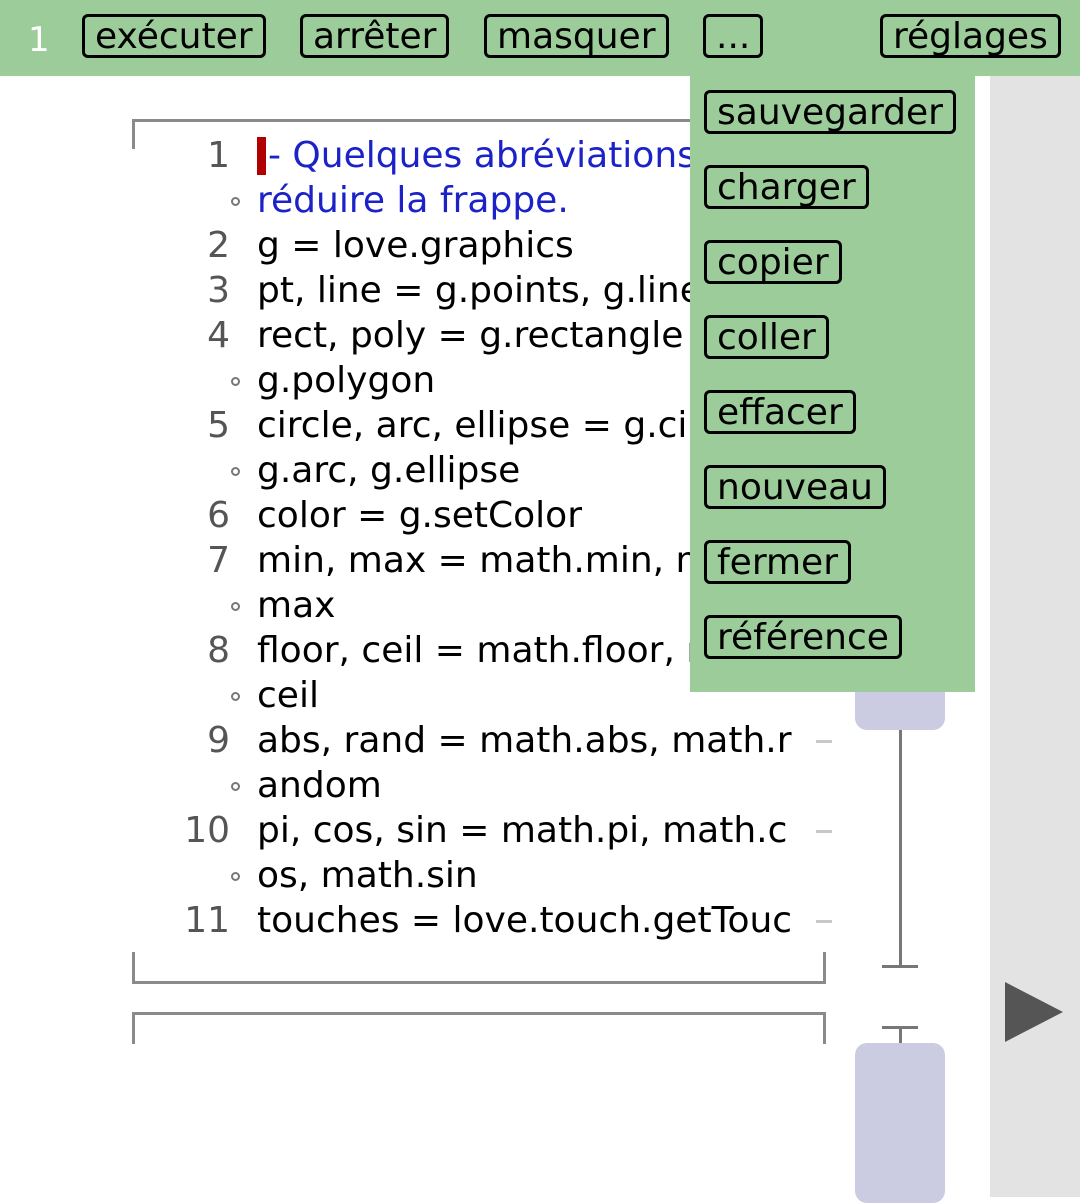  I want to click on line-number: 11, so click(207, 920).